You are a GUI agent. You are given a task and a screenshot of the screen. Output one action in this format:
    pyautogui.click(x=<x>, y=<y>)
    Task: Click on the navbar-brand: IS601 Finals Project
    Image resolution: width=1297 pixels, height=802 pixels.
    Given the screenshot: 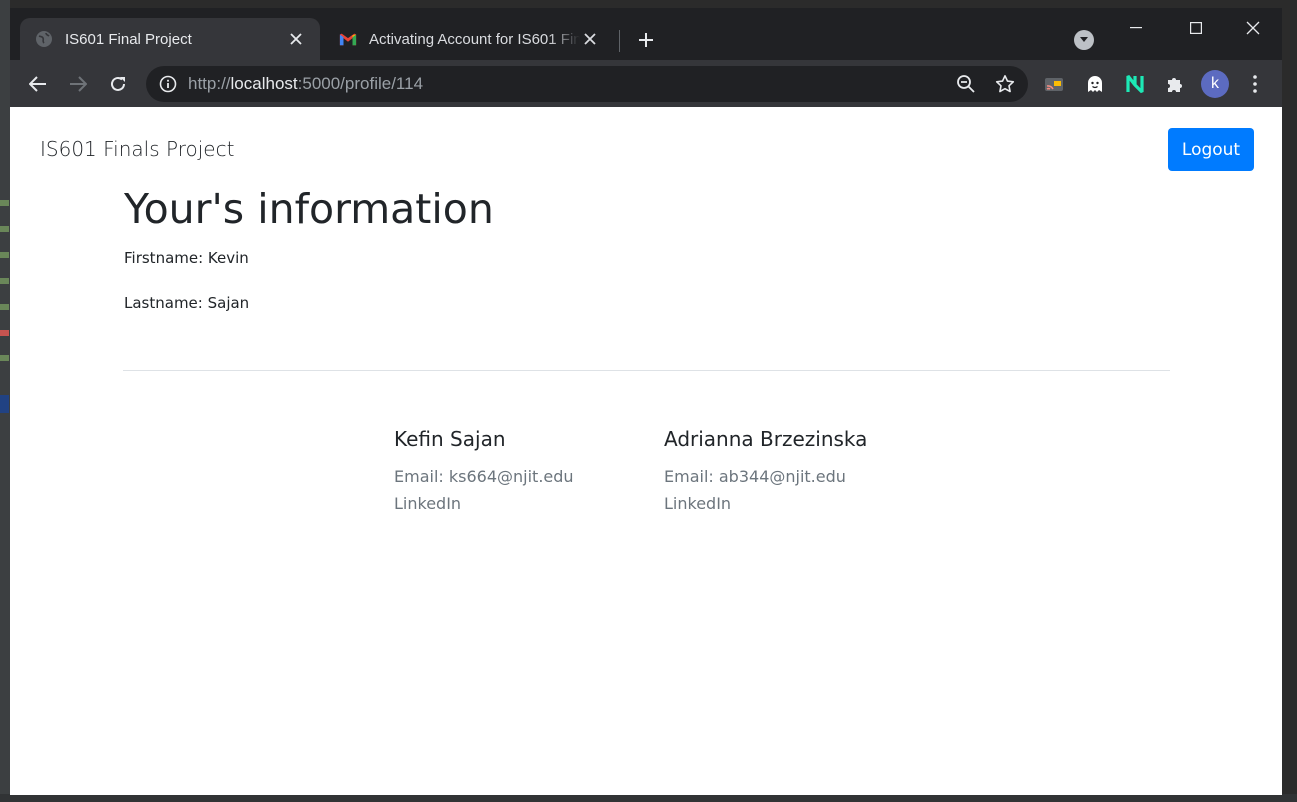 What is the action you would take?
    pyautogui.click(x=137, y=149)
    